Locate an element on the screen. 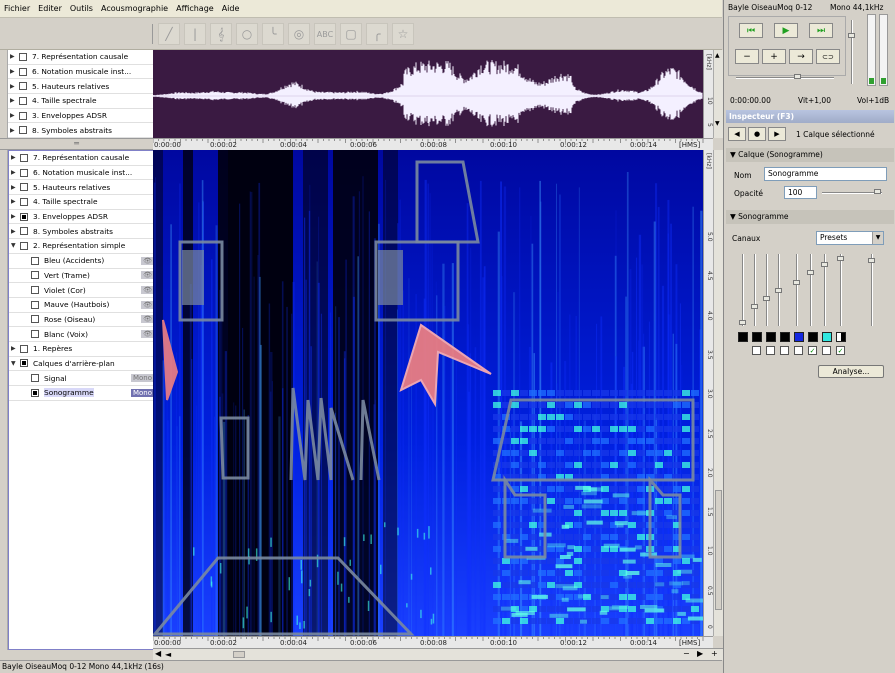  menu-item: Fichier is located at coordinates (17, 9).